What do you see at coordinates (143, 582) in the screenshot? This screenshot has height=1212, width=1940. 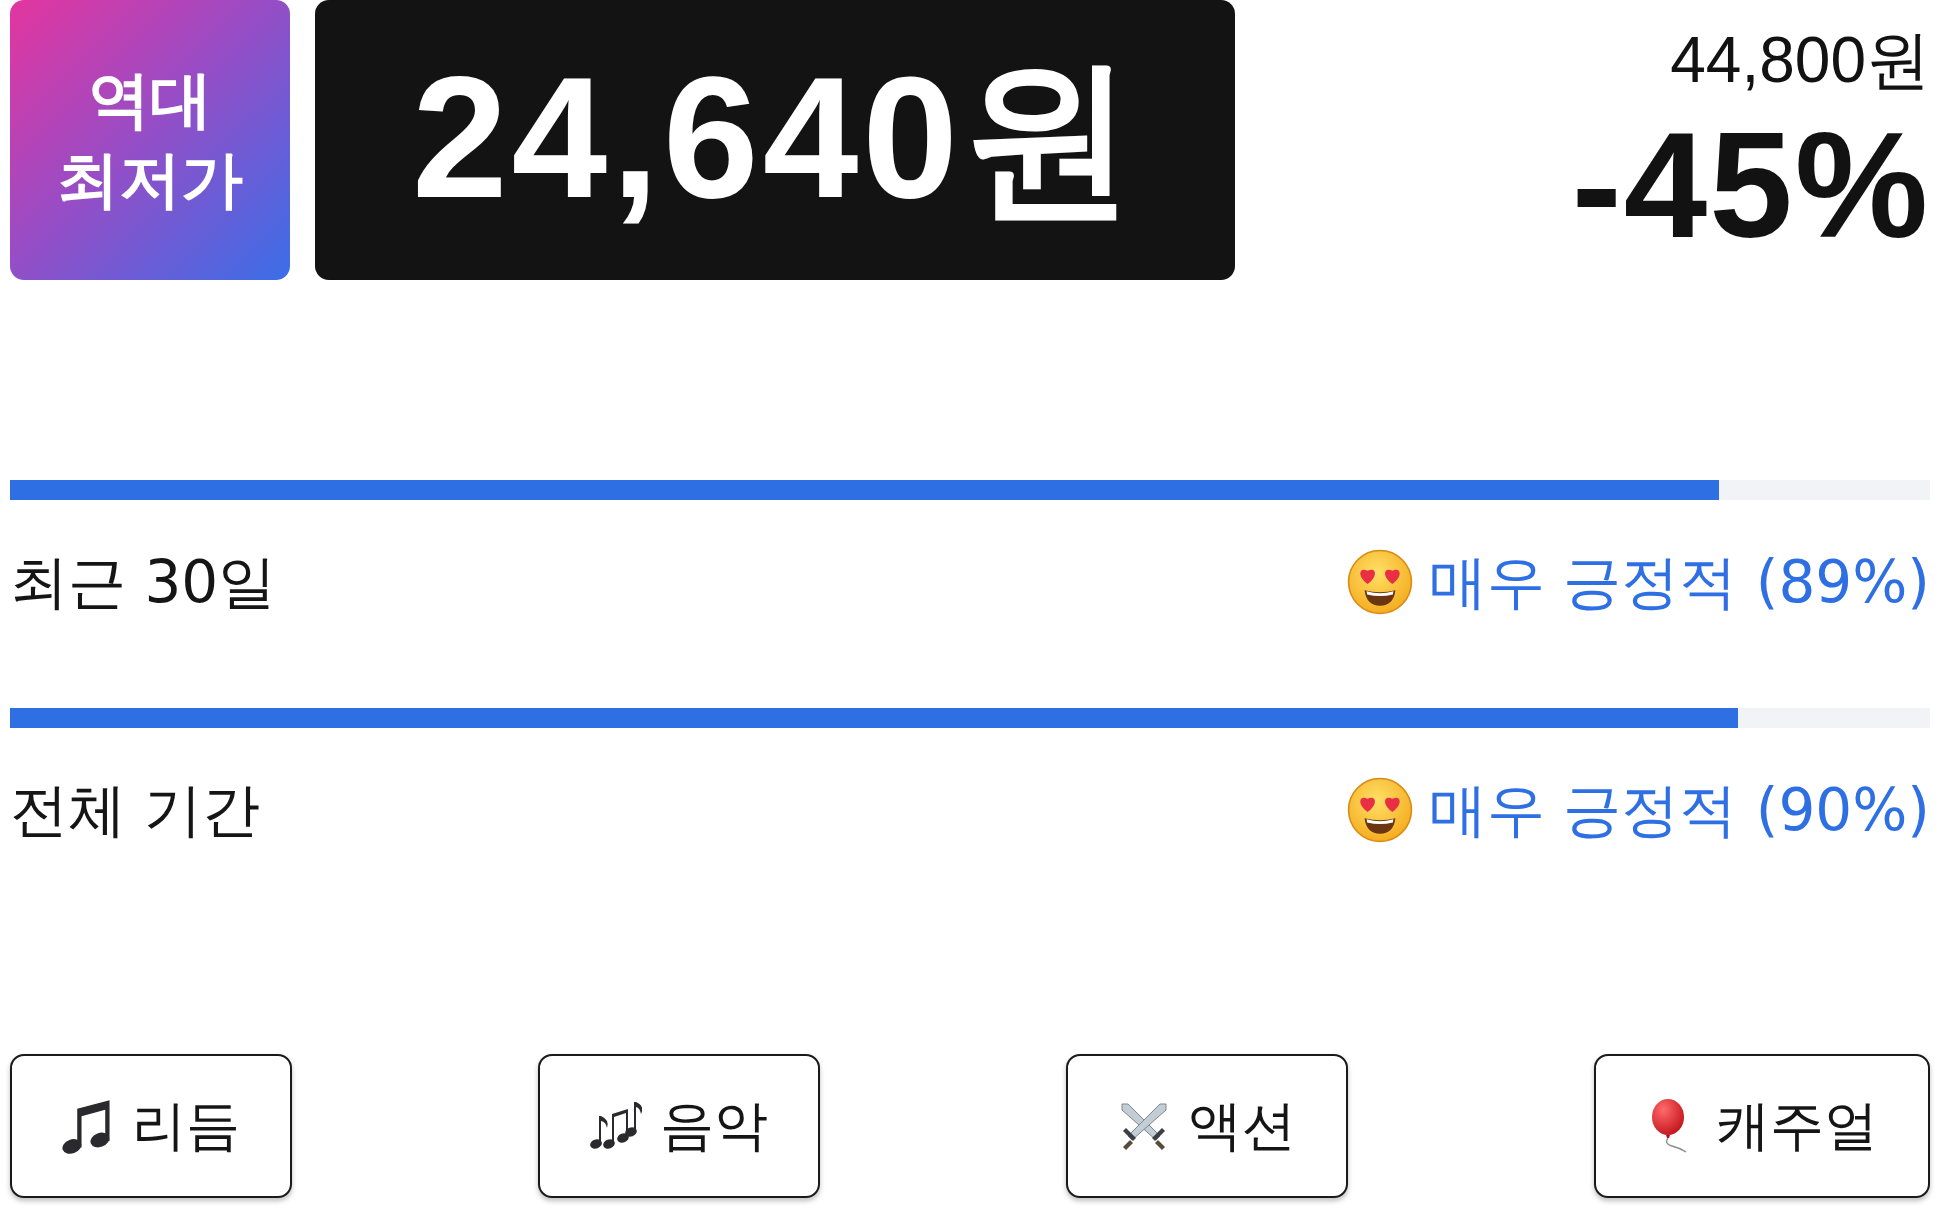 I see `review-period: 최근 30일` at bounding box center [143, 582].